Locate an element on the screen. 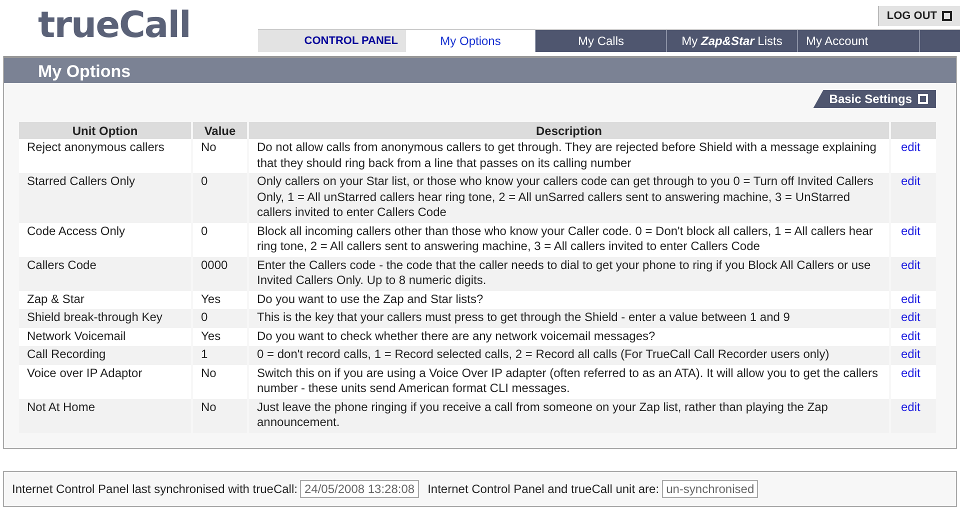  column-header: Unit Option is located at coordinates (105, 130).